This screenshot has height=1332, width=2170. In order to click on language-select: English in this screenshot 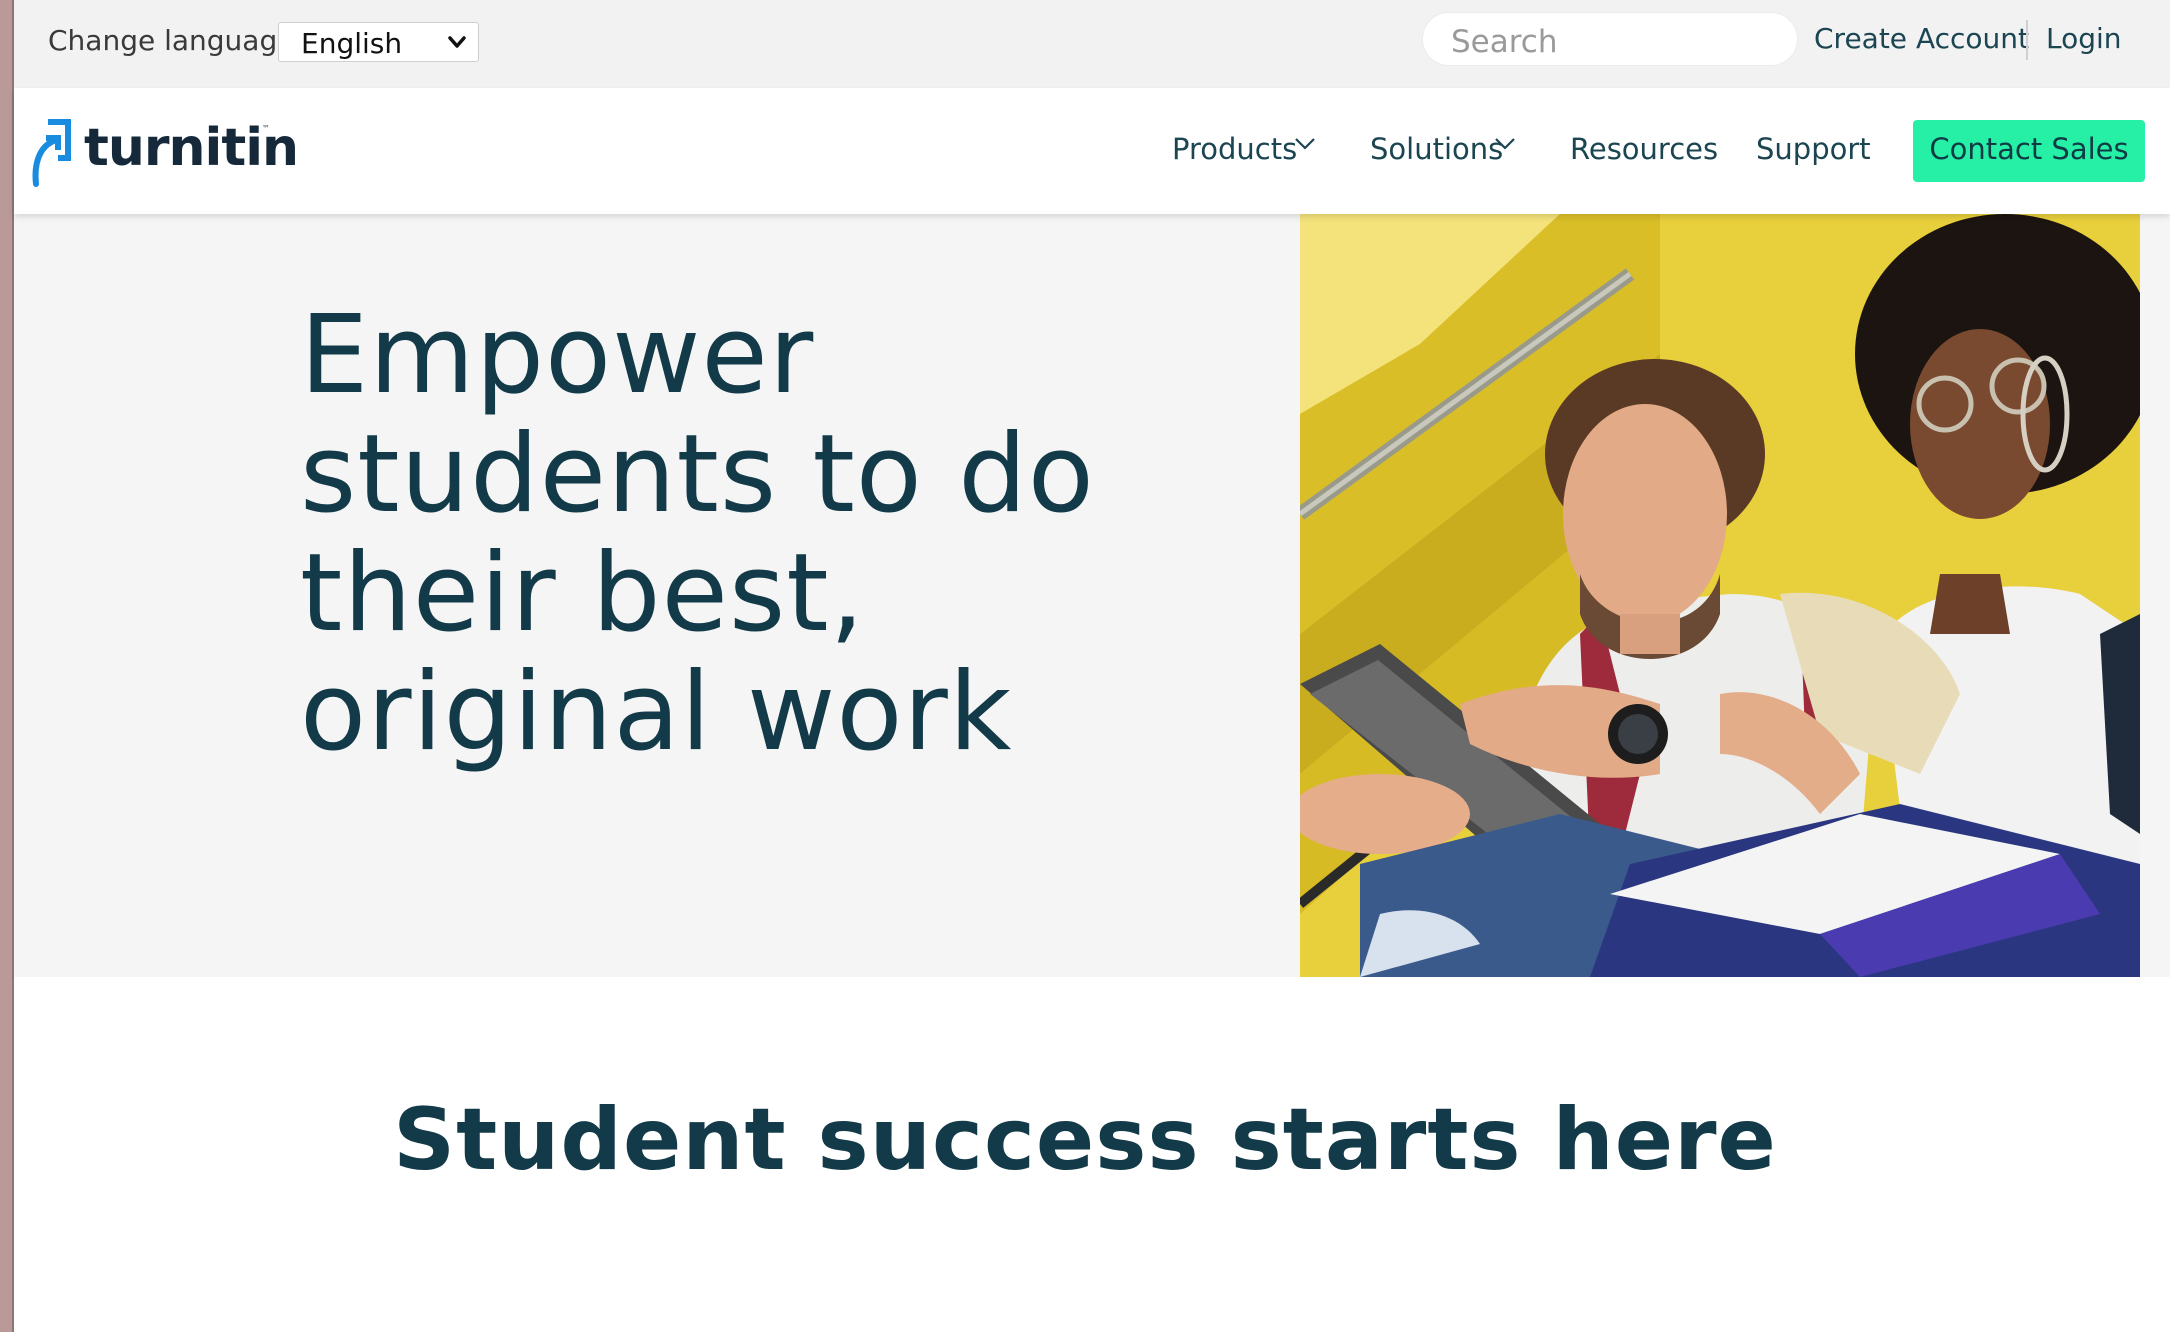, I will do `click(378, 42)`.